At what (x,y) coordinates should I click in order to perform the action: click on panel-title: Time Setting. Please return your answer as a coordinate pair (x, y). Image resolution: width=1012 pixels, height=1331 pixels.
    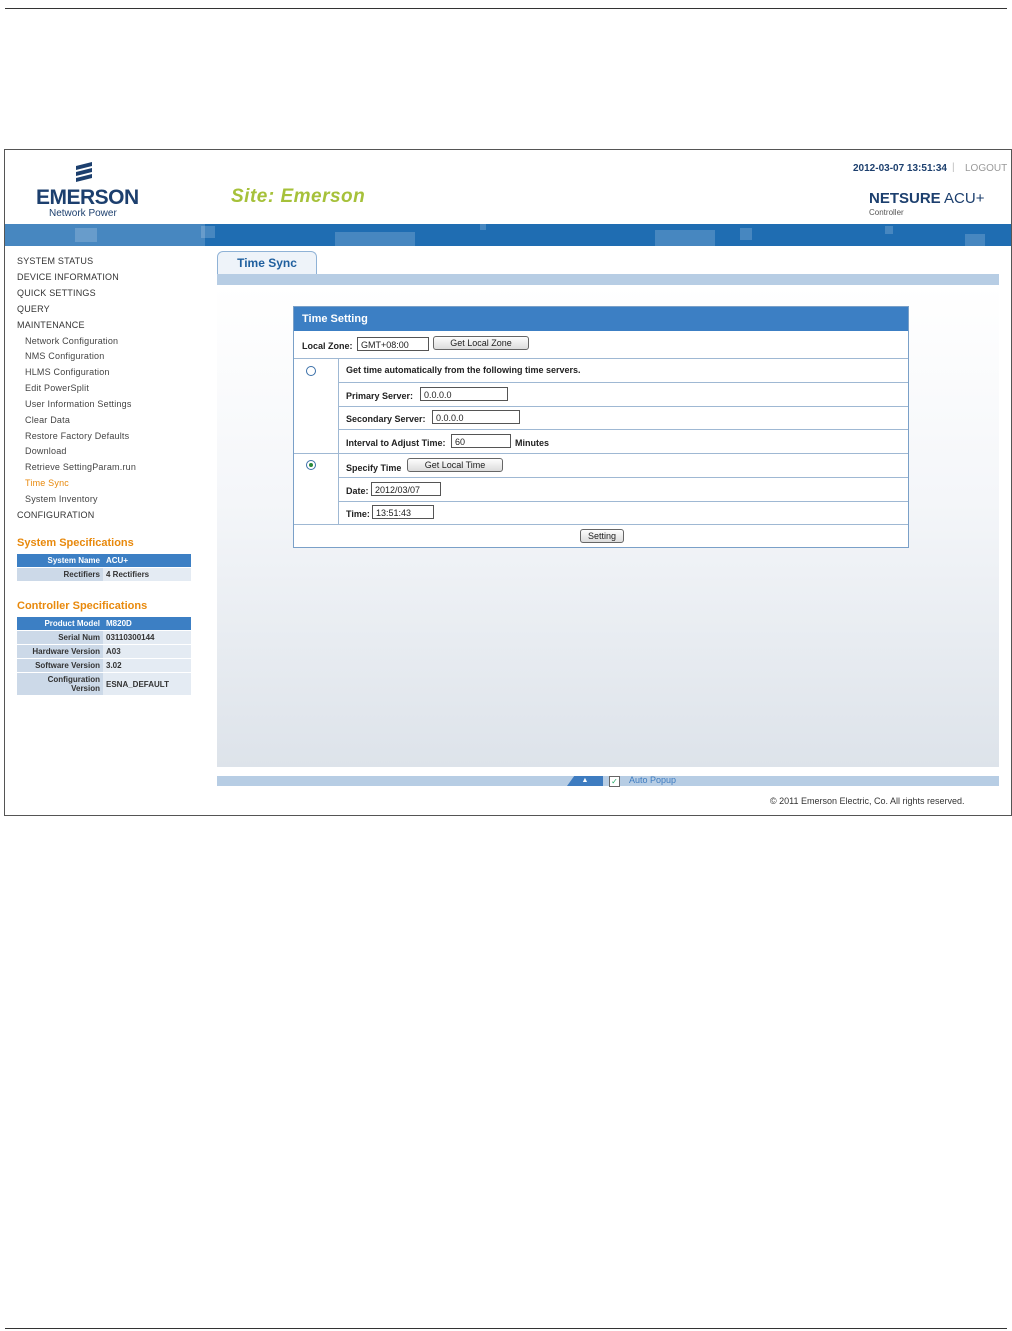
    Looking at the image, I should click on (601, 319).